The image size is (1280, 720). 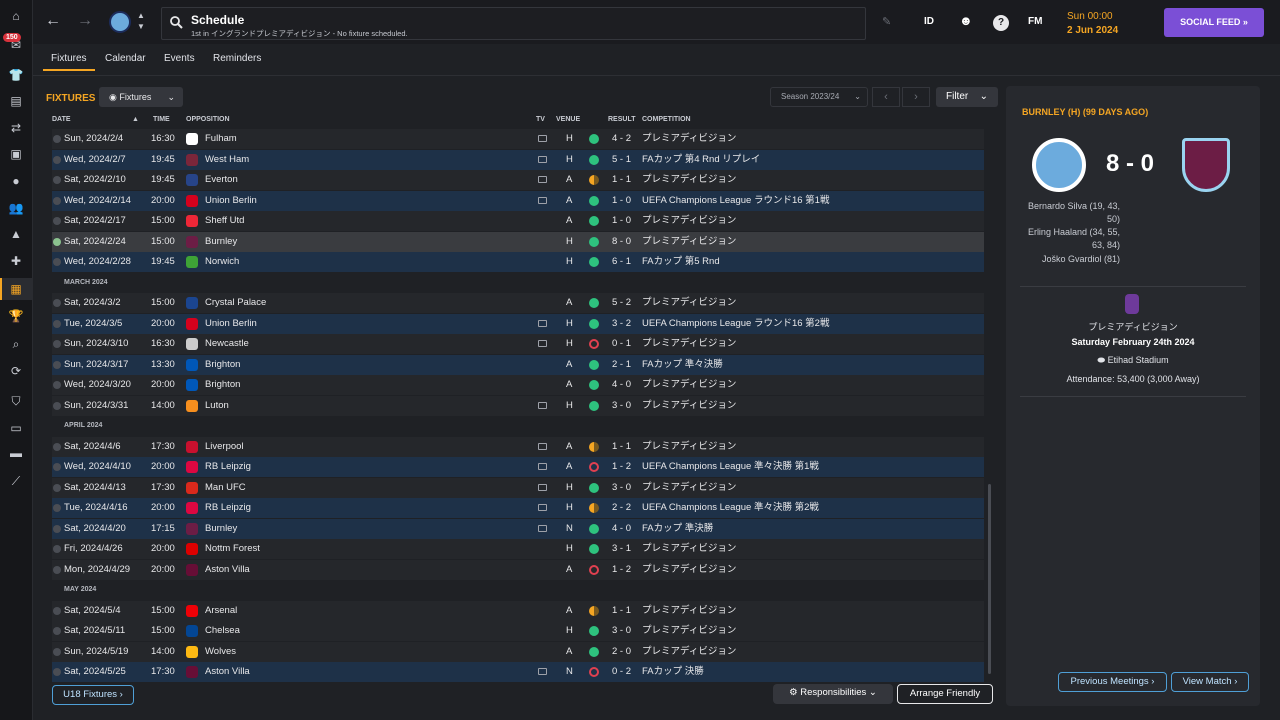 What do you see at coordinates (967, 97) in the screenshot?
I see `filter-button: Filter ⌄` at bounding box center [967, 97].